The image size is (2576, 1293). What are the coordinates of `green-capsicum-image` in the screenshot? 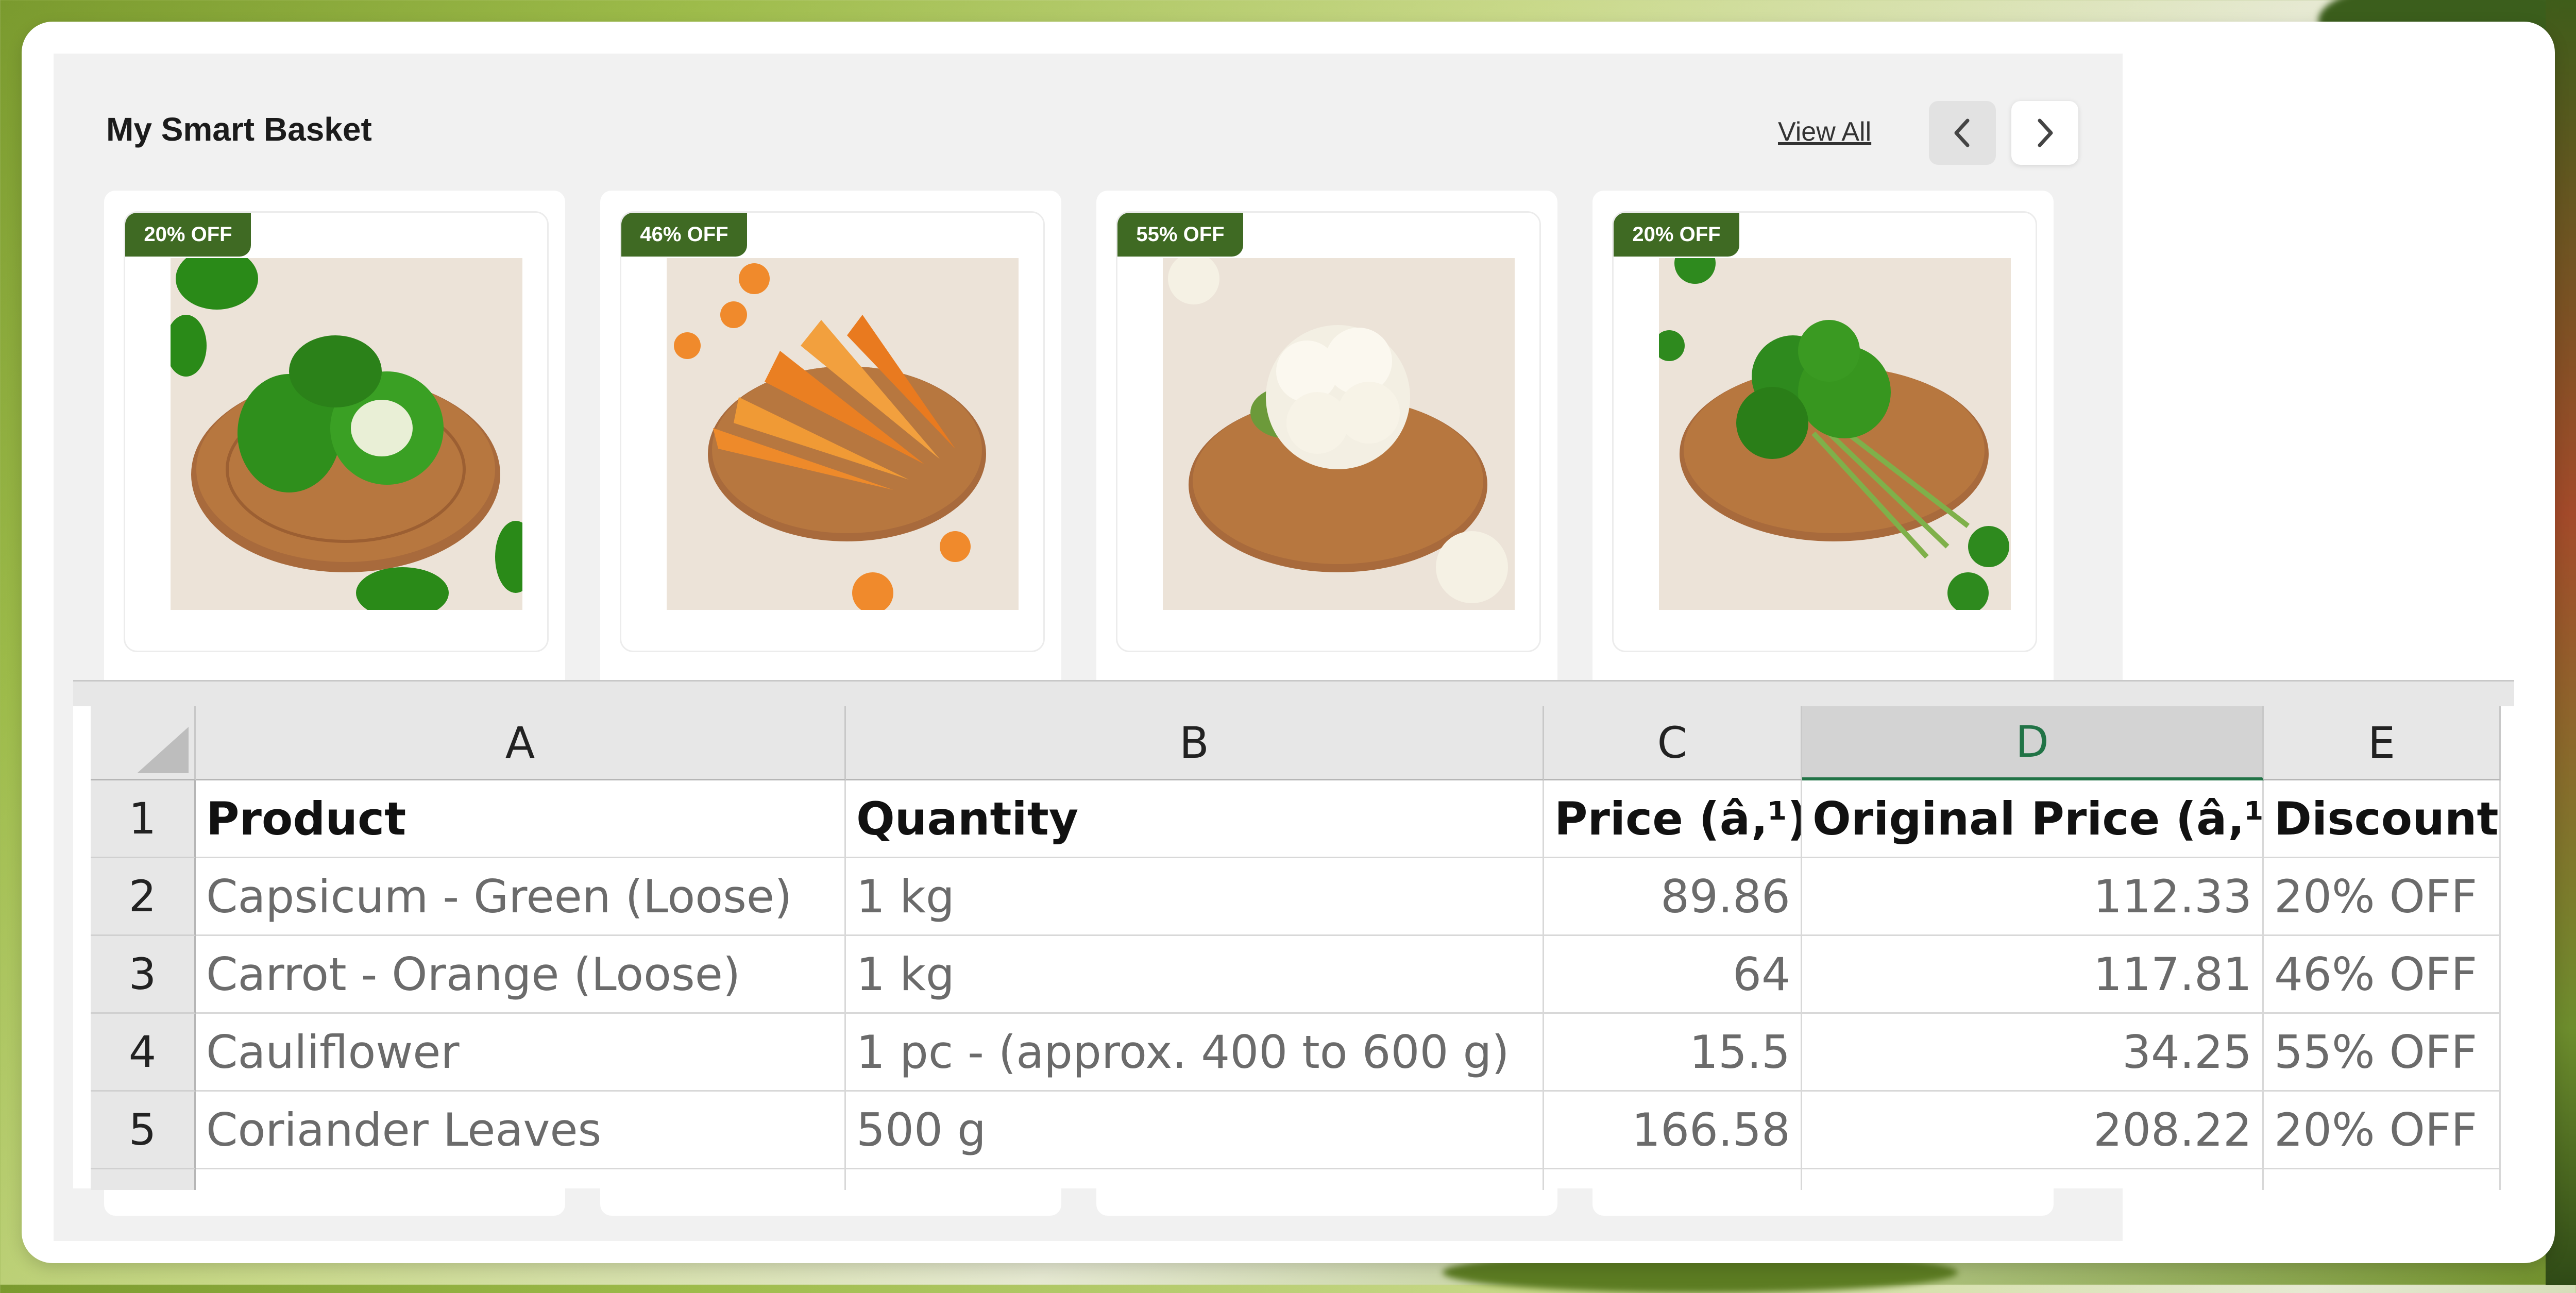 It's located at (346, 434).